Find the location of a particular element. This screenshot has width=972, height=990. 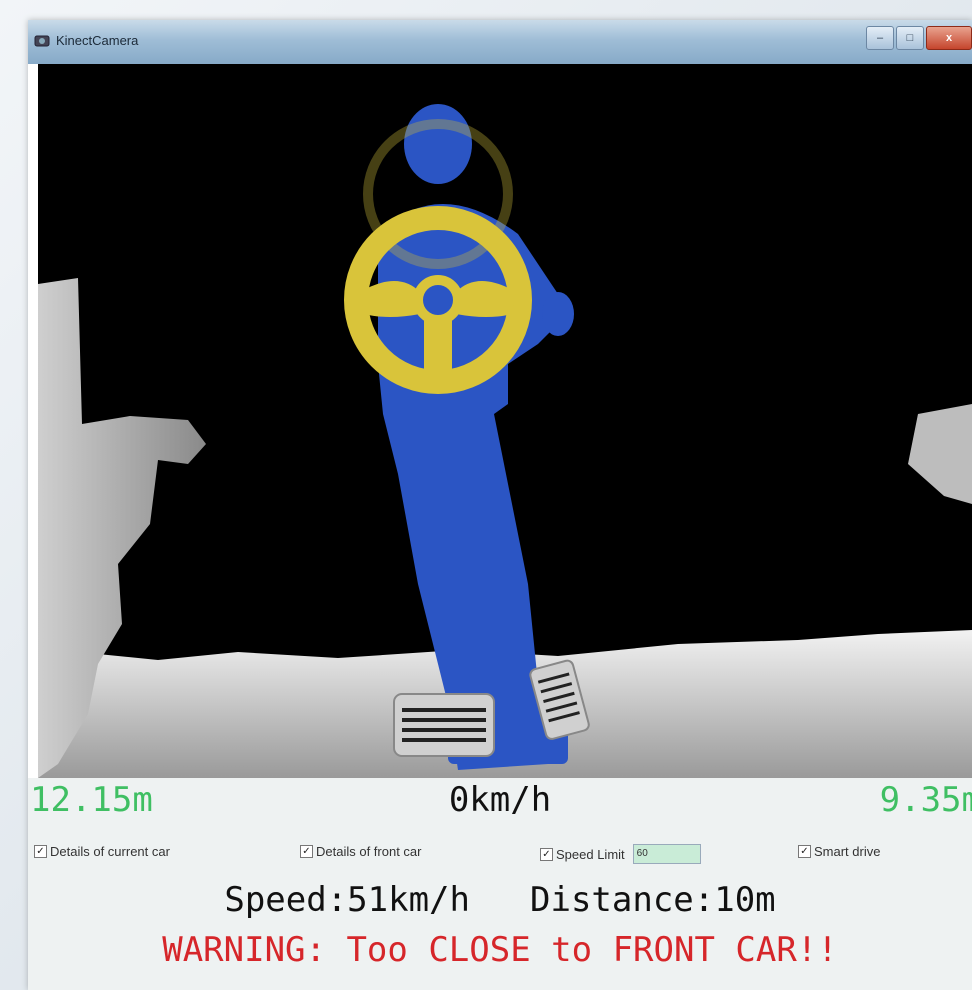

window-titlebar: KinectCamera – □ x is located at coordinates (500, 42).